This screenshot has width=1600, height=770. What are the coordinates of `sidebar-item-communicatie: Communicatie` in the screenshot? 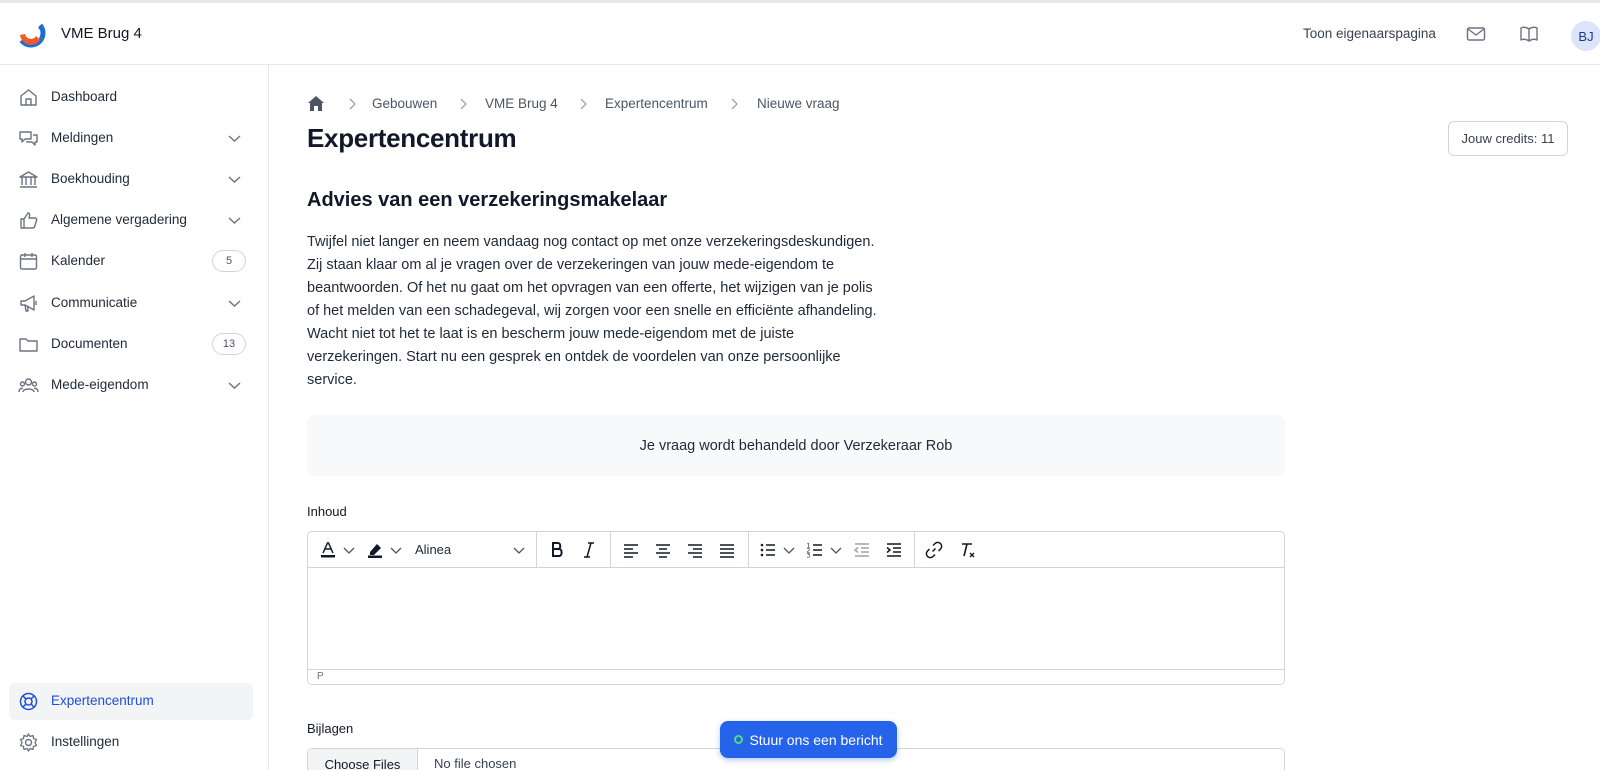 It's located at (131, 303).